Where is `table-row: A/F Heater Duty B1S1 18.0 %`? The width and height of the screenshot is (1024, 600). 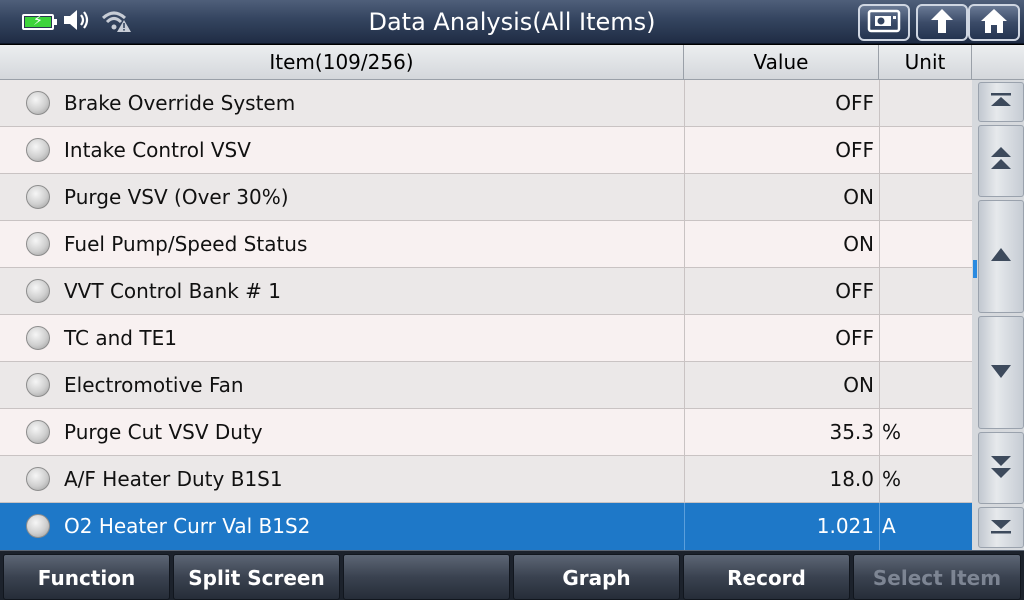
table-row: A/F Heater Duty B1S1 18.0 % is located at coordinates (486, 479).